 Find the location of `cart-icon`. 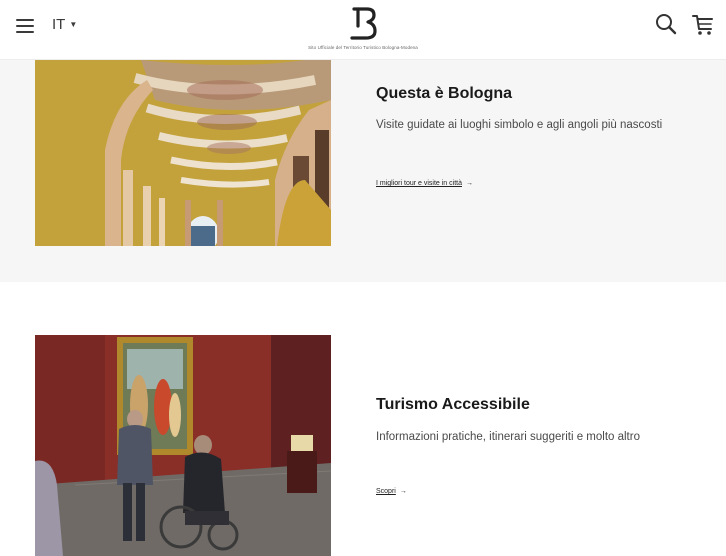

cart-icon is located at coordinates (703, 25).